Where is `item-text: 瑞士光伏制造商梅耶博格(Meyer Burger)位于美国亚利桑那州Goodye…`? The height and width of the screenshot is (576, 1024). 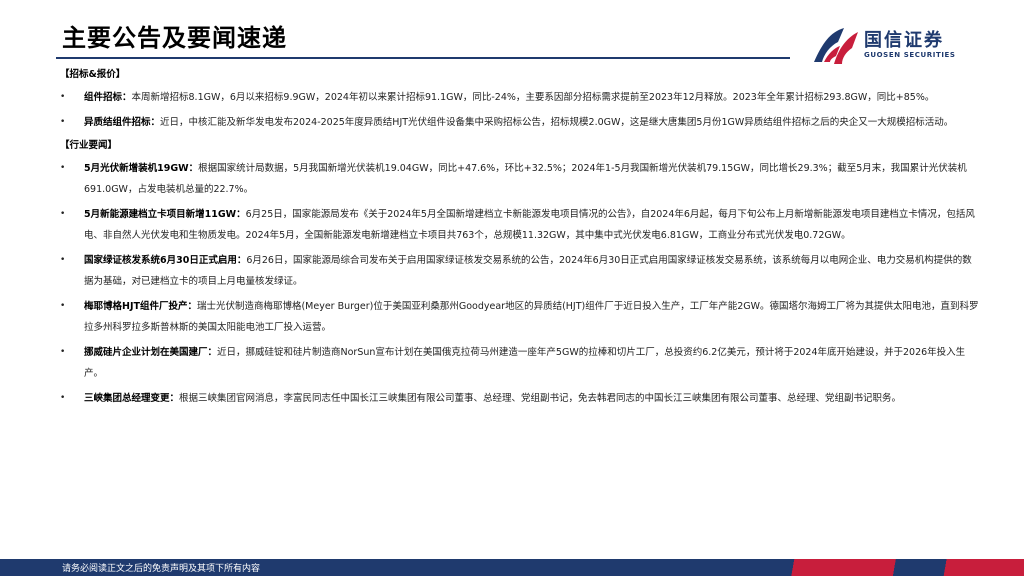 item-text: 瑞士光伏制造商梅耶博格(Meyer Burger)位于美国亚利桑那州Goodye… is located at coordinates (531, 317).